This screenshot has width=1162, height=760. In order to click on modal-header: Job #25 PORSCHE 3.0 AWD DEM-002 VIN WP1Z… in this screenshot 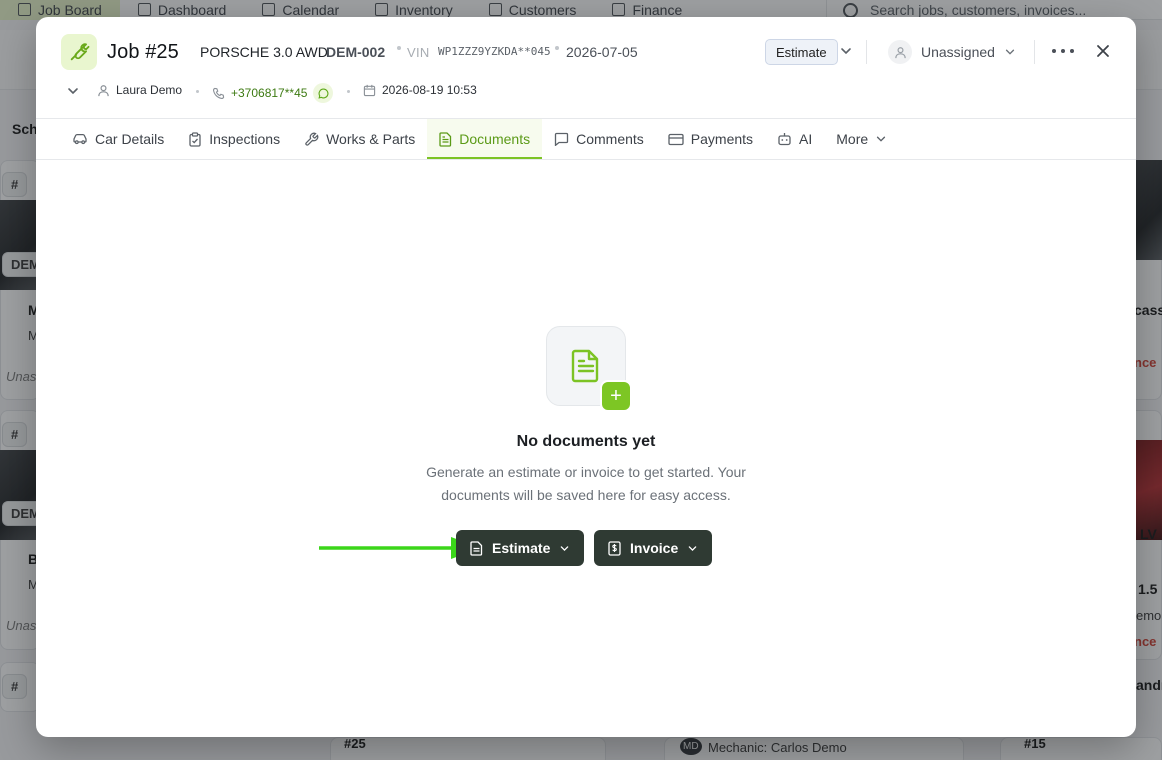, I will do `click(586, 50)`.